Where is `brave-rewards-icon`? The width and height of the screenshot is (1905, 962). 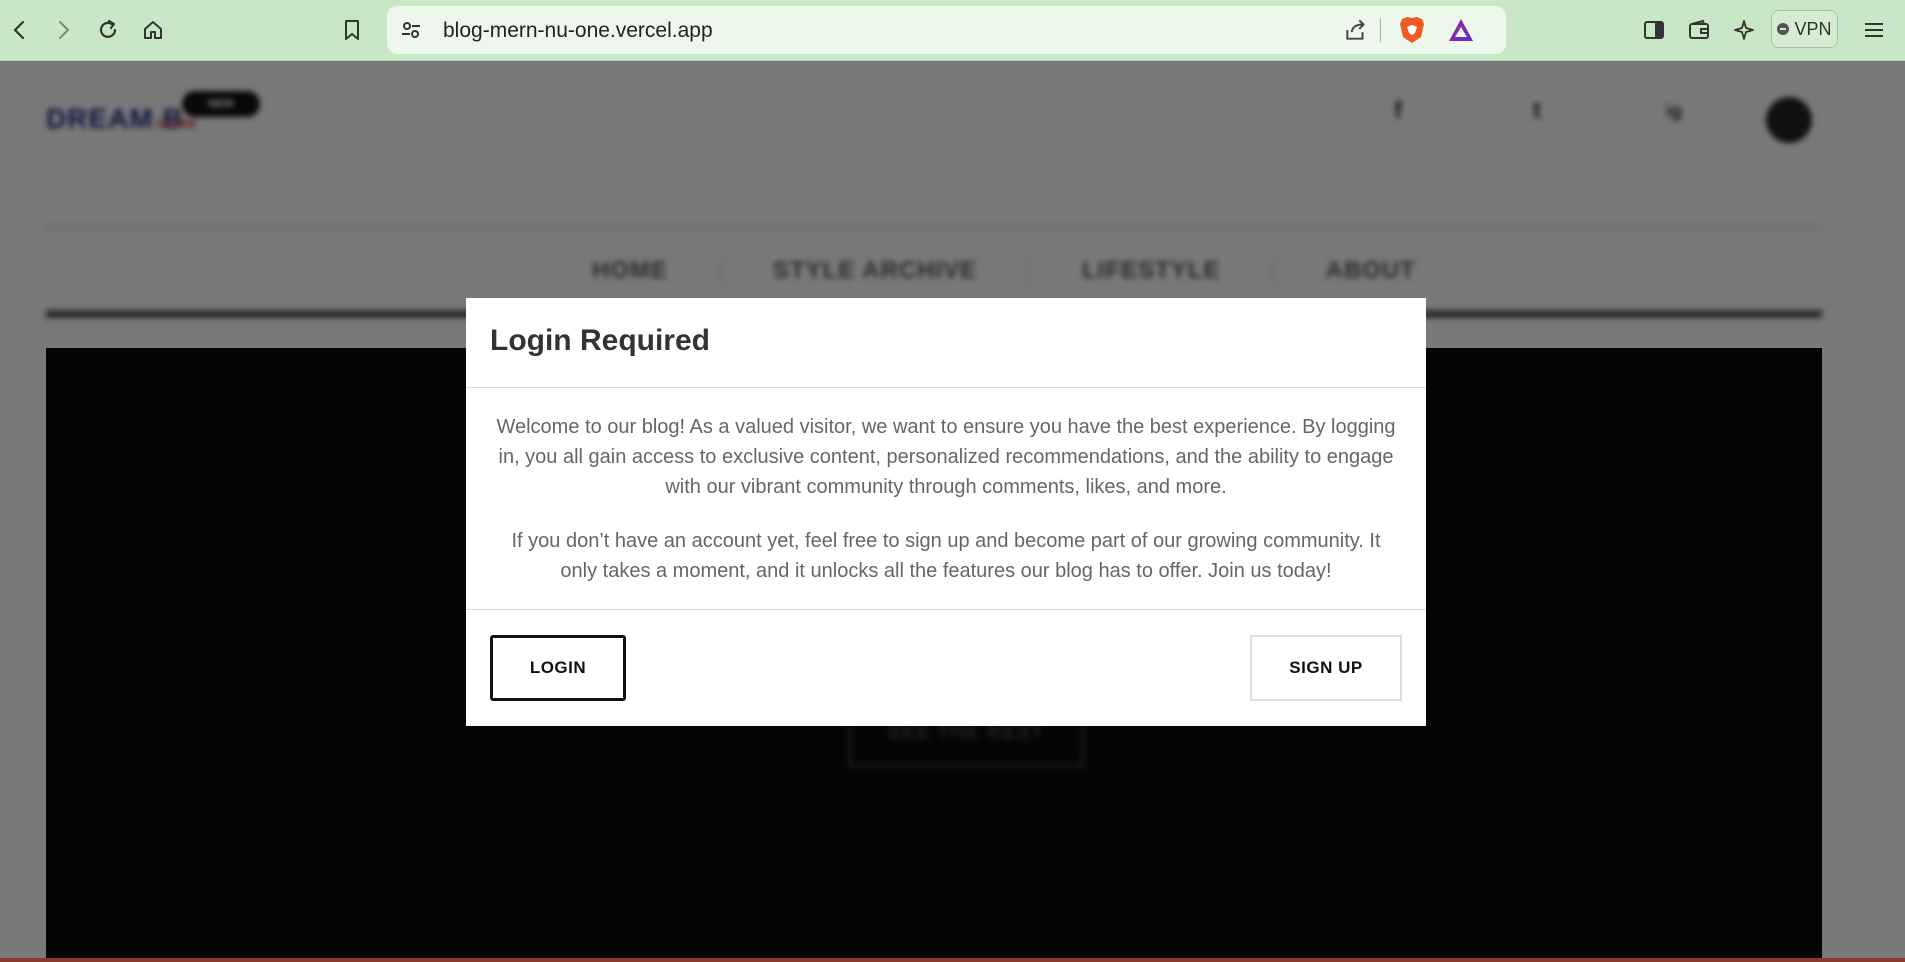 brave-rewards-icon is located at coordinates (1461, 30).